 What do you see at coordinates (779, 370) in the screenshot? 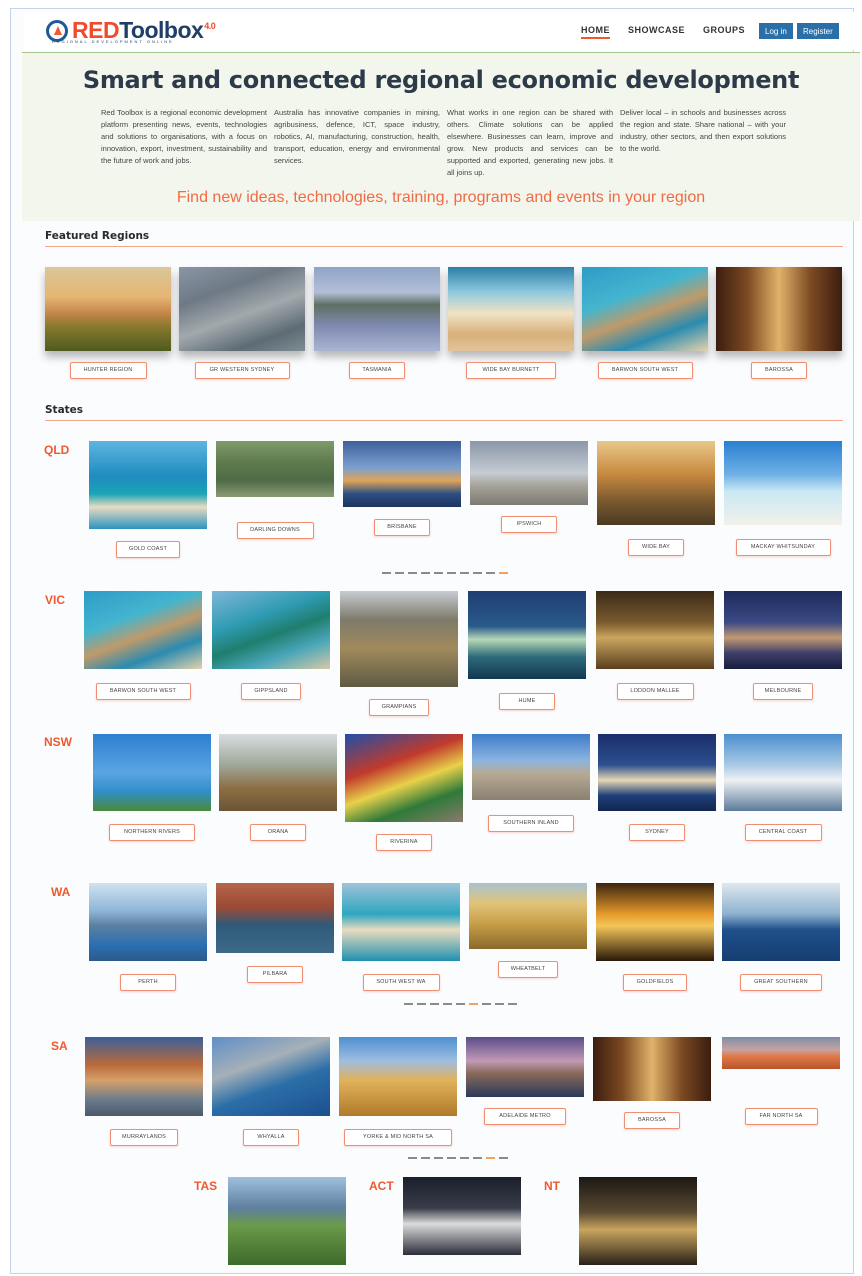
I see `featured-region-button: BAROSSA` at bounding box center [779, 370].